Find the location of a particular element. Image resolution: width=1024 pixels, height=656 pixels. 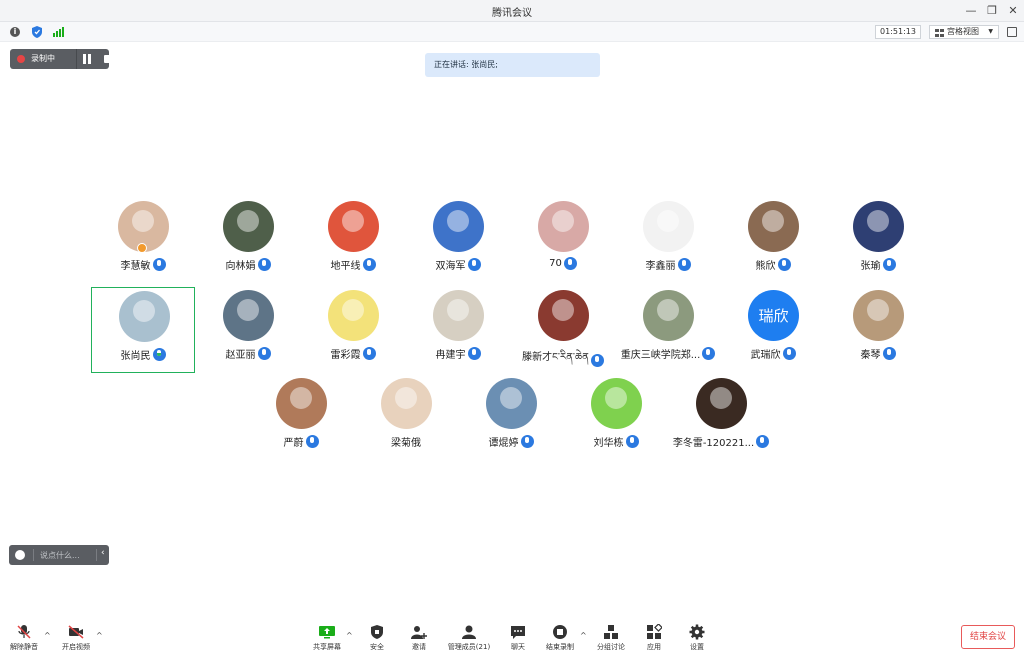

participant-tile: 瑞欣 武瑞欣 is located at coordinates (773, 330).